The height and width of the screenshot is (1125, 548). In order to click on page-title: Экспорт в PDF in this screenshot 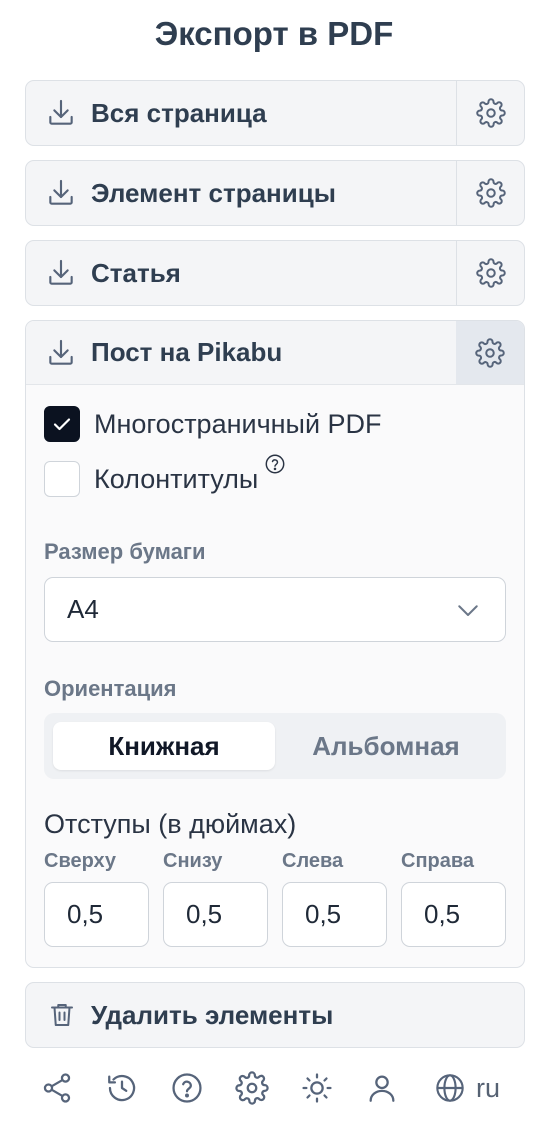, I will do `click(274, 33)`.